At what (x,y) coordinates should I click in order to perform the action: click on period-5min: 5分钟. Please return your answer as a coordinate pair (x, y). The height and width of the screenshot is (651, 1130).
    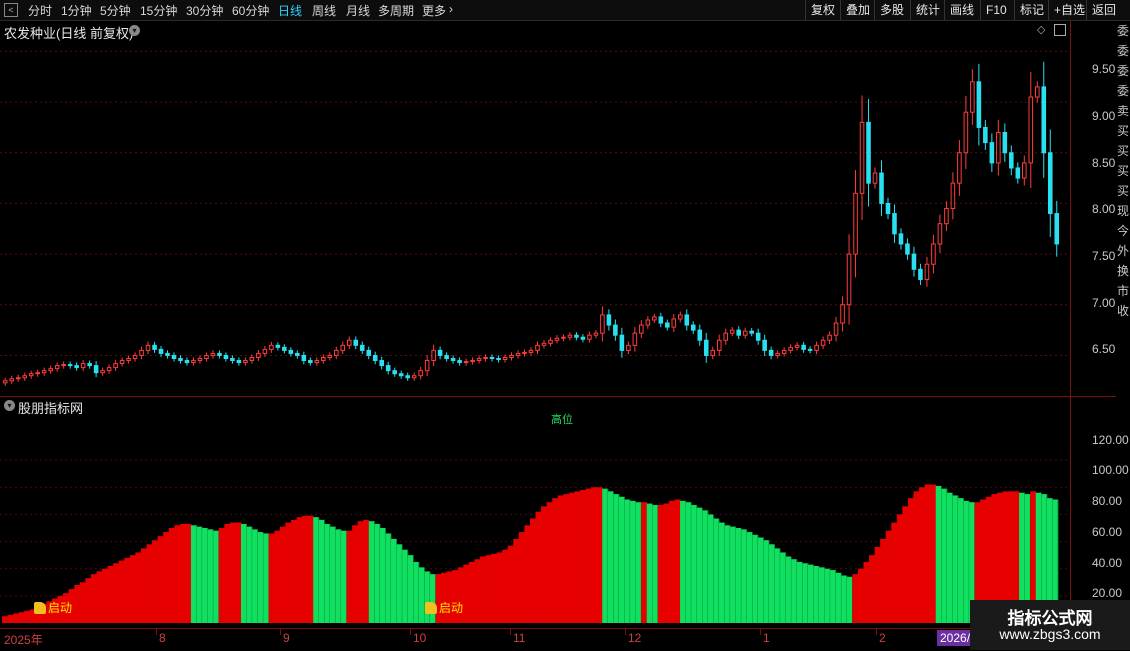
    Looking at the image, I should click on (115, 10).